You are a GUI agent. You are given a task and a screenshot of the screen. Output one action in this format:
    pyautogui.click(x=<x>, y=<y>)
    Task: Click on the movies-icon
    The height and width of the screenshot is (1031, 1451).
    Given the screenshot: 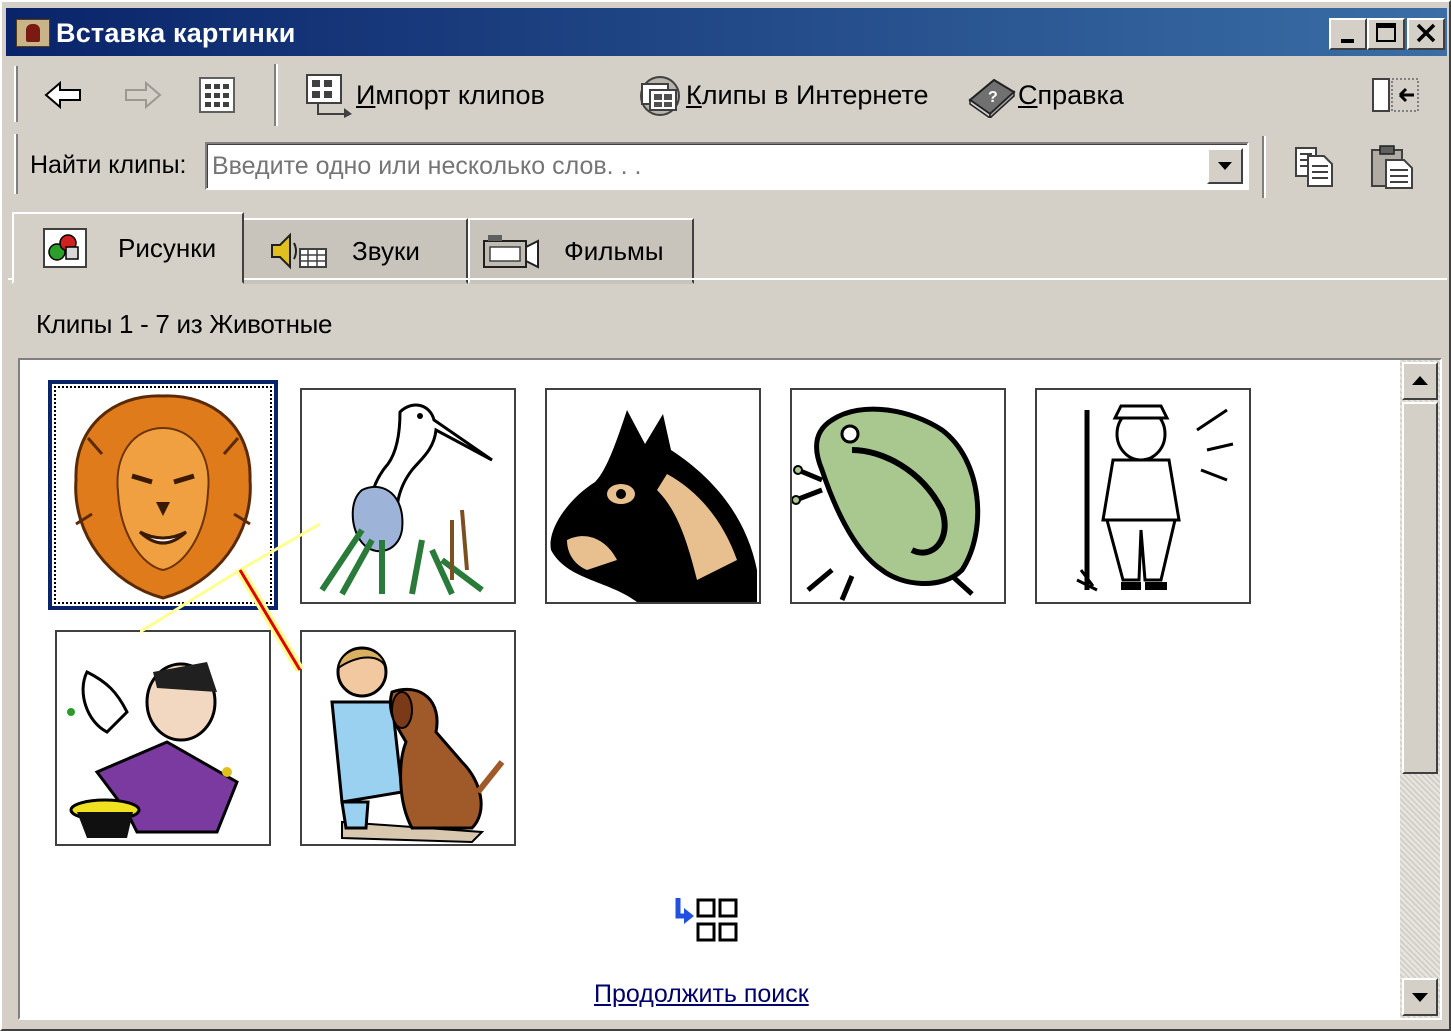 What is the action you would take?
    pyautogui.click(x=511, y=252)
    